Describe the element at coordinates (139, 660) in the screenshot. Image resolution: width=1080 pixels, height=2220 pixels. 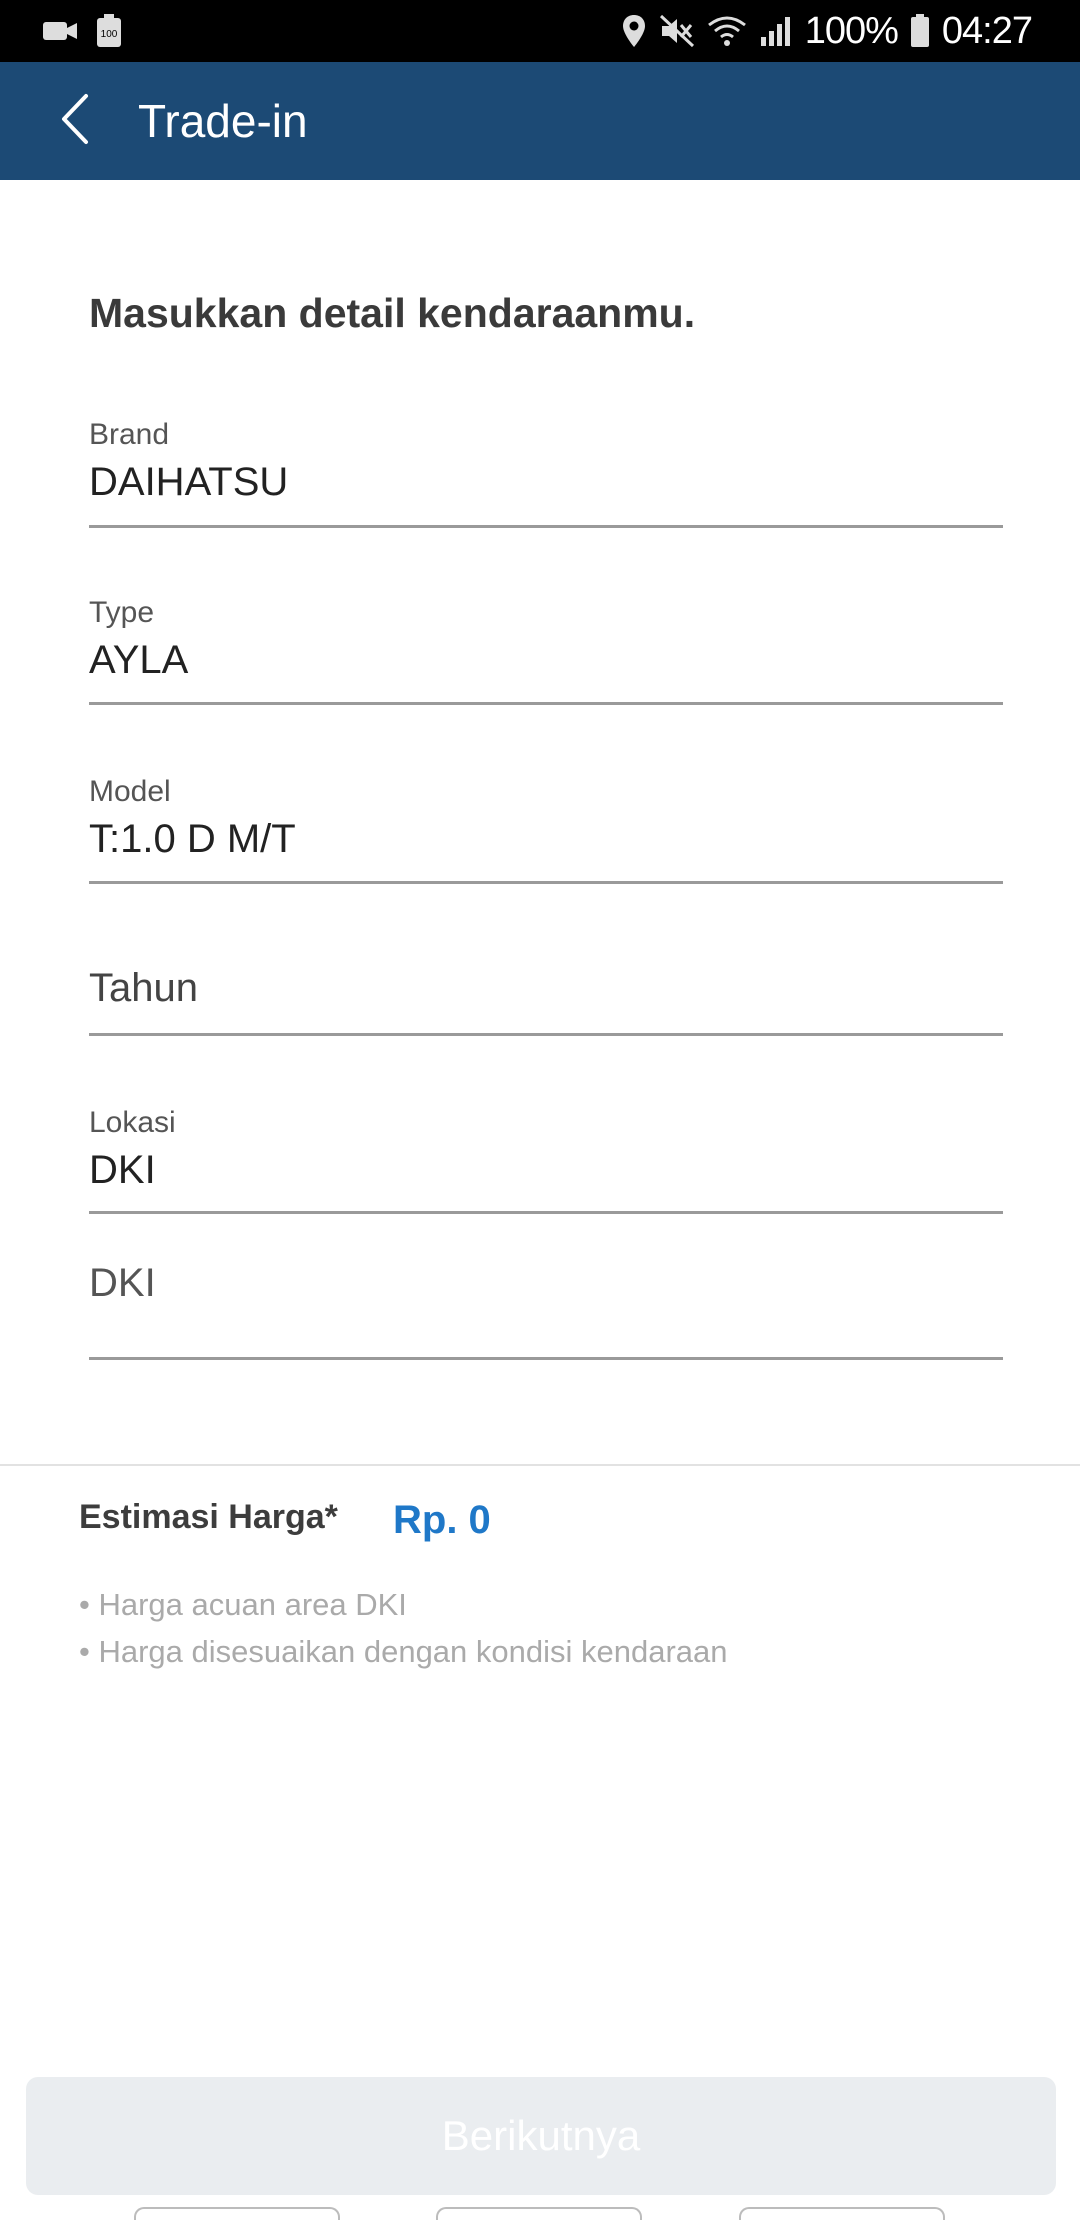
I see `type-value: AYLA` at that location.